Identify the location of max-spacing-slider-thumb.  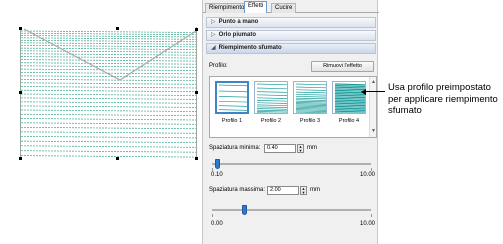
(244, 210).